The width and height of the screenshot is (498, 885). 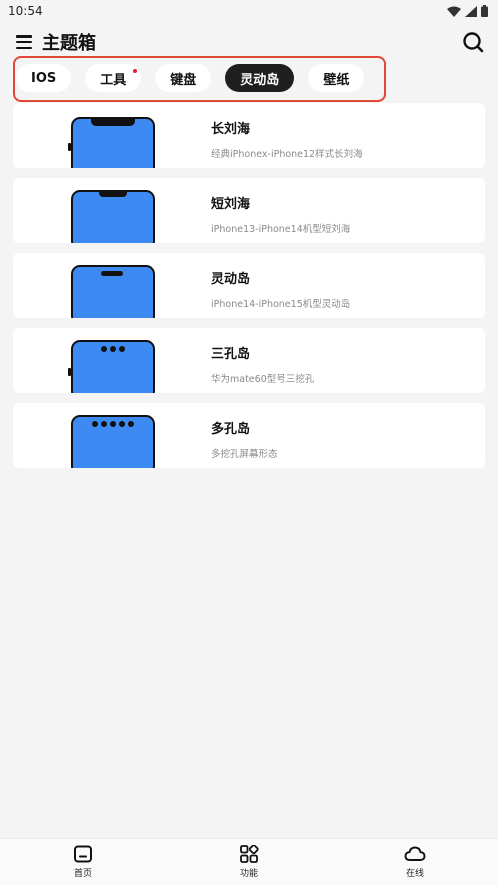 I want to click on item-subtitle: 华为mate60型号三挖孔, so click(x=263, y=379).